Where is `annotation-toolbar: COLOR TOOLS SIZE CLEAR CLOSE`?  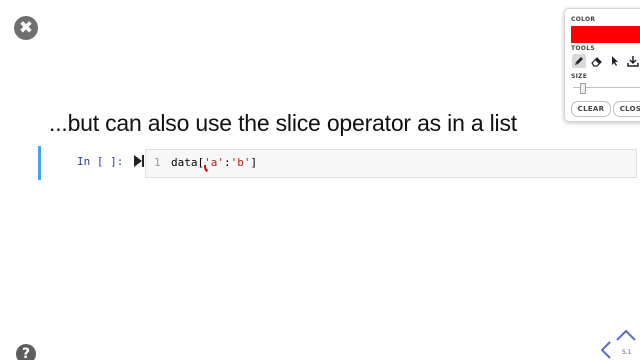
annotation-toolbar: COLOR TOOLS SIZE CLEAR CLOSE is located at coordinates (602, 65).